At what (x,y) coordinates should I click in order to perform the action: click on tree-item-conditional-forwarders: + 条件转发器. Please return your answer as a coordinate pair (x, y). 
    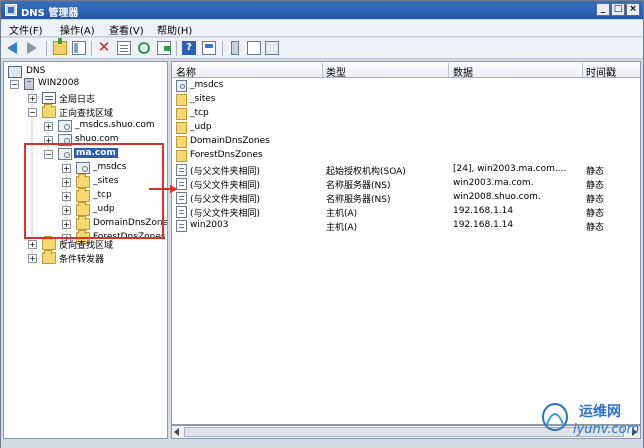
    Looking at the image, I should click on (84, 257).